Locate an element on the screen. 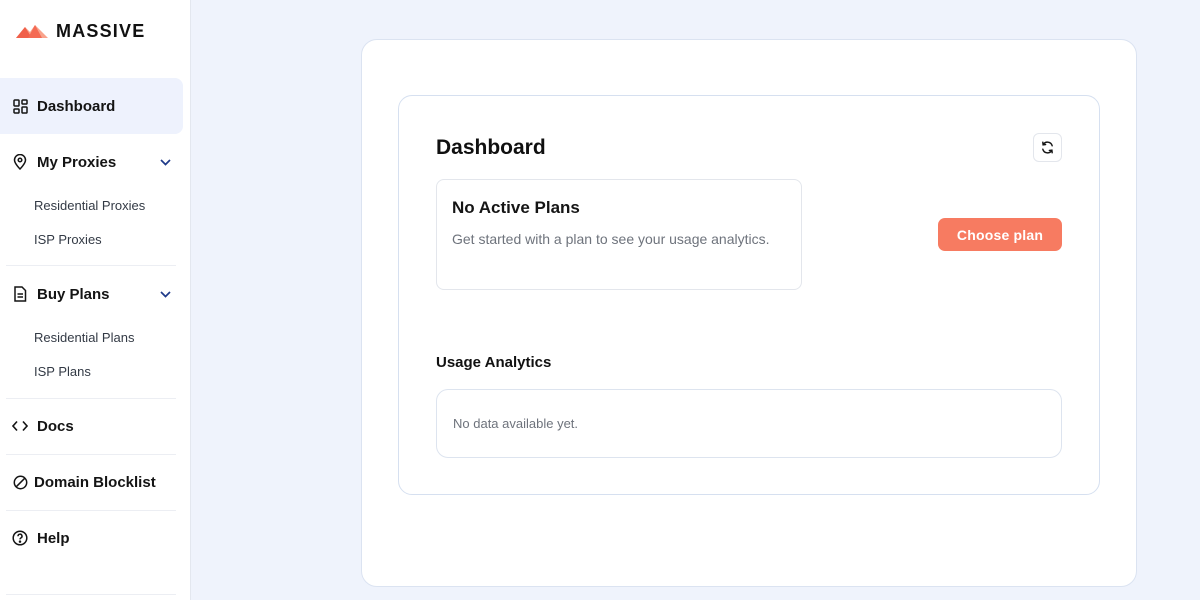  sidebar-subitem-residential-proxies: Residential Proxies is located at coordinates (89, 205).